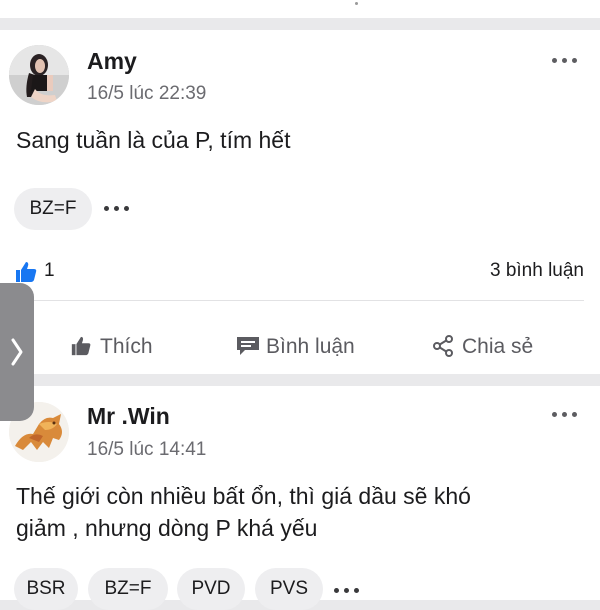 This screenshot has width=600, height=610. What do you see at coordinates (112, 61) in the screenshot?
I see `author-name: Amy` at bounding box center [112, 61].